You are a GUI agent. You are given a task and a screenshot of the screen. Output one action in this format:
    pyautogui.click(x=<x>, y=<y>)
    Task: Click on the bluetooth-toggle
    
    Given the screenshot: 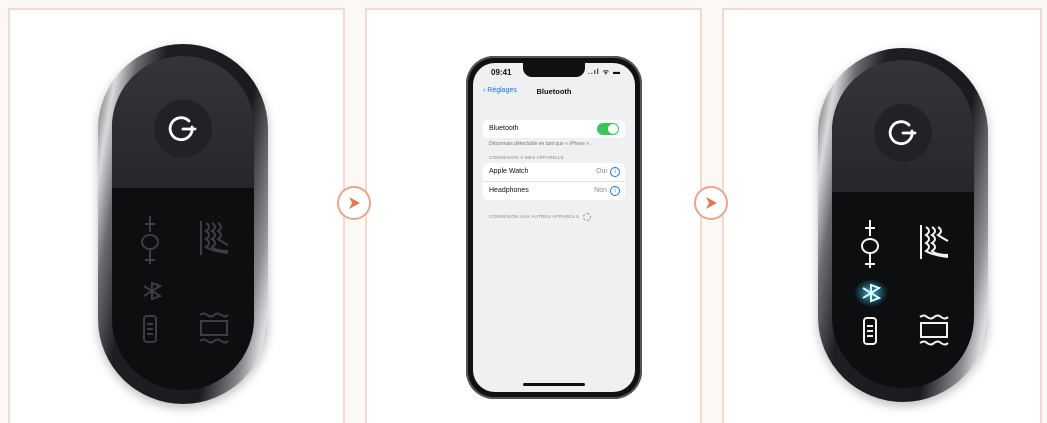 What is the action you would take?
    pyautogui.click(x=608, y=129)
    